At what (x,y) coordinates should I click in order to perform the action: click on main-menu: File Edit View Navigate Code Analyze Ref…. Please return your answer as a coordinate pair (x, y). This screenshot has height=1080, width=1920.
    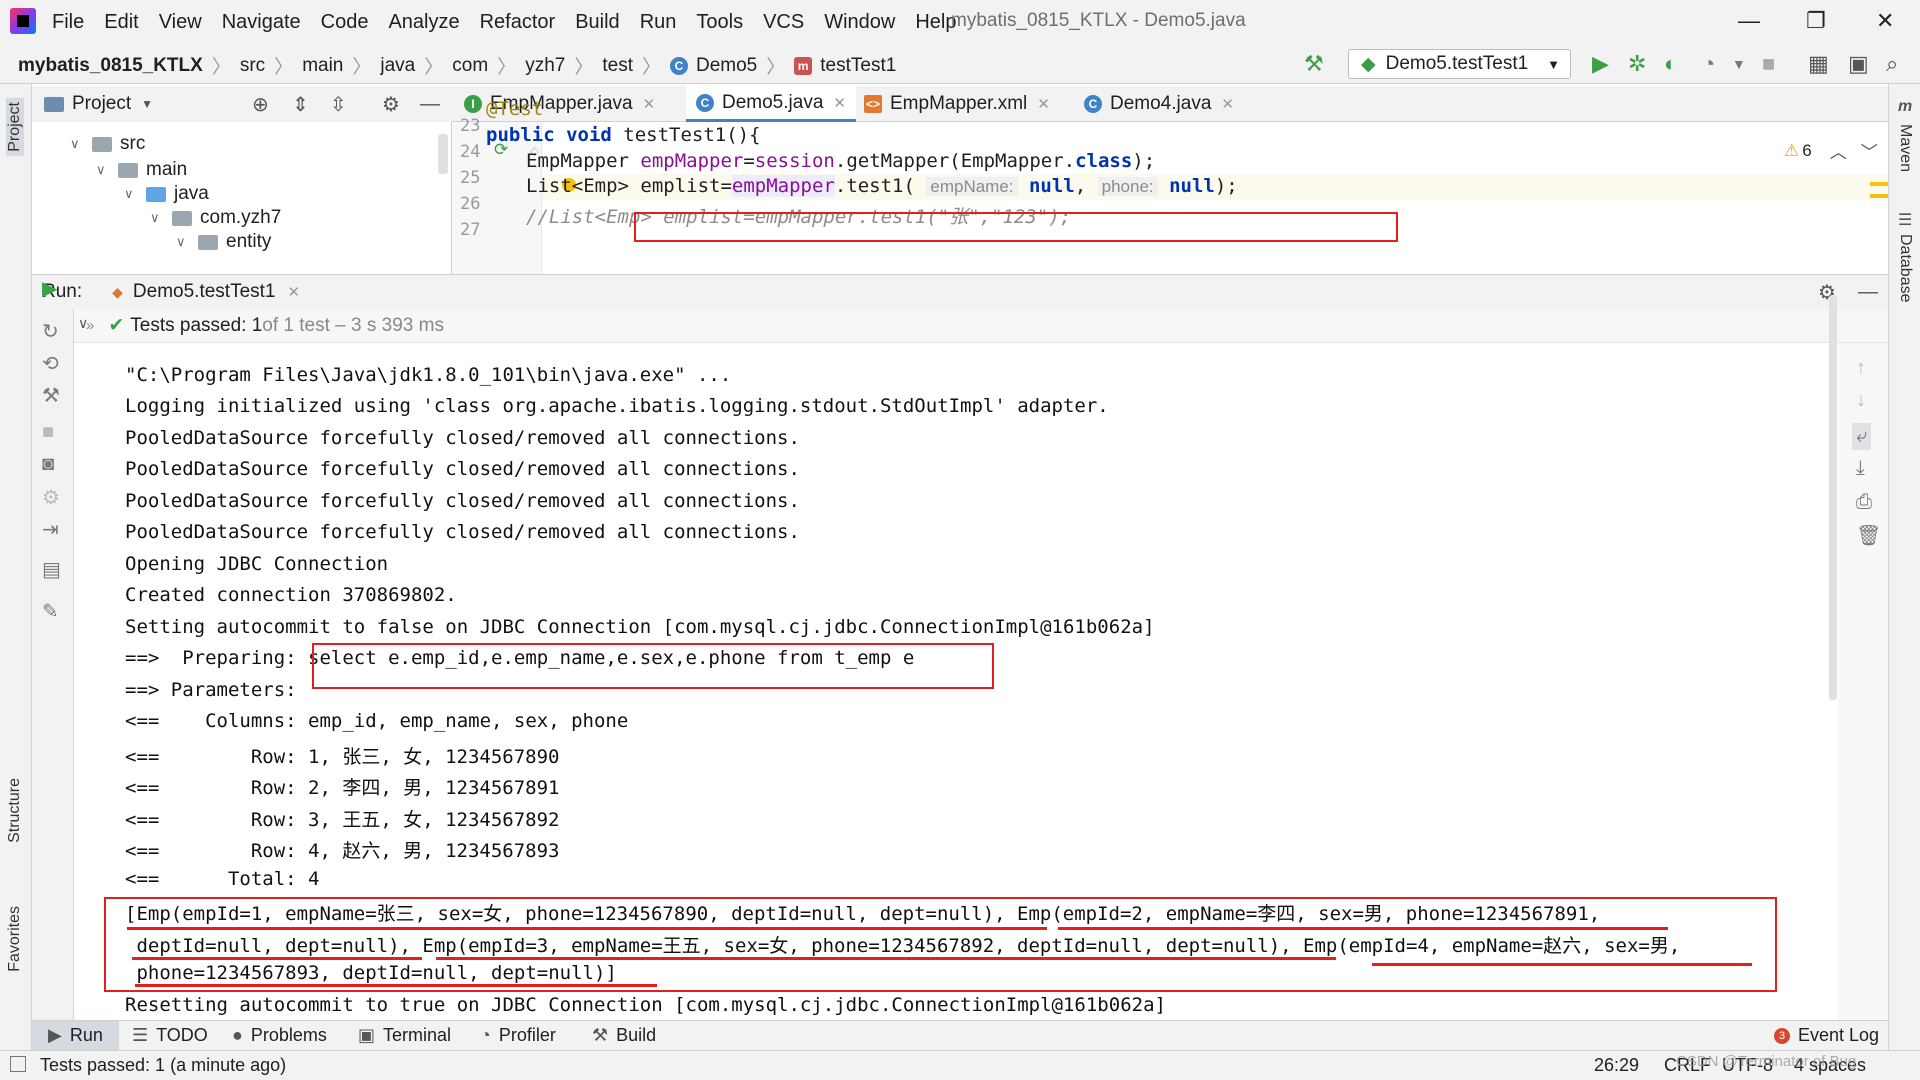
    Looking at the image, I should click on (514, 22).